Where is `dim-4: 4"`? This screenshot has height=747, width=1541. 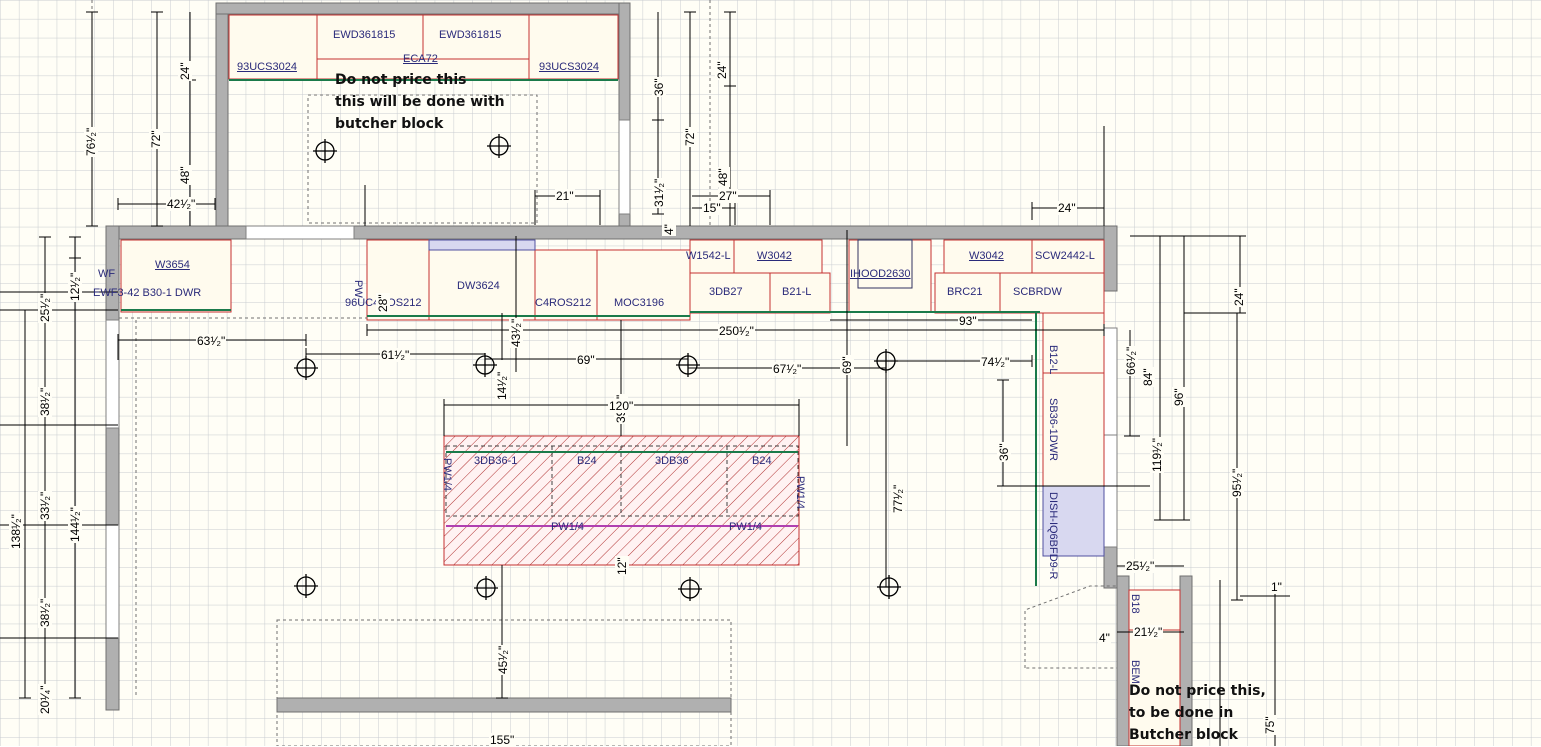
dim-4: 4" is located at coordinates (669, 229).